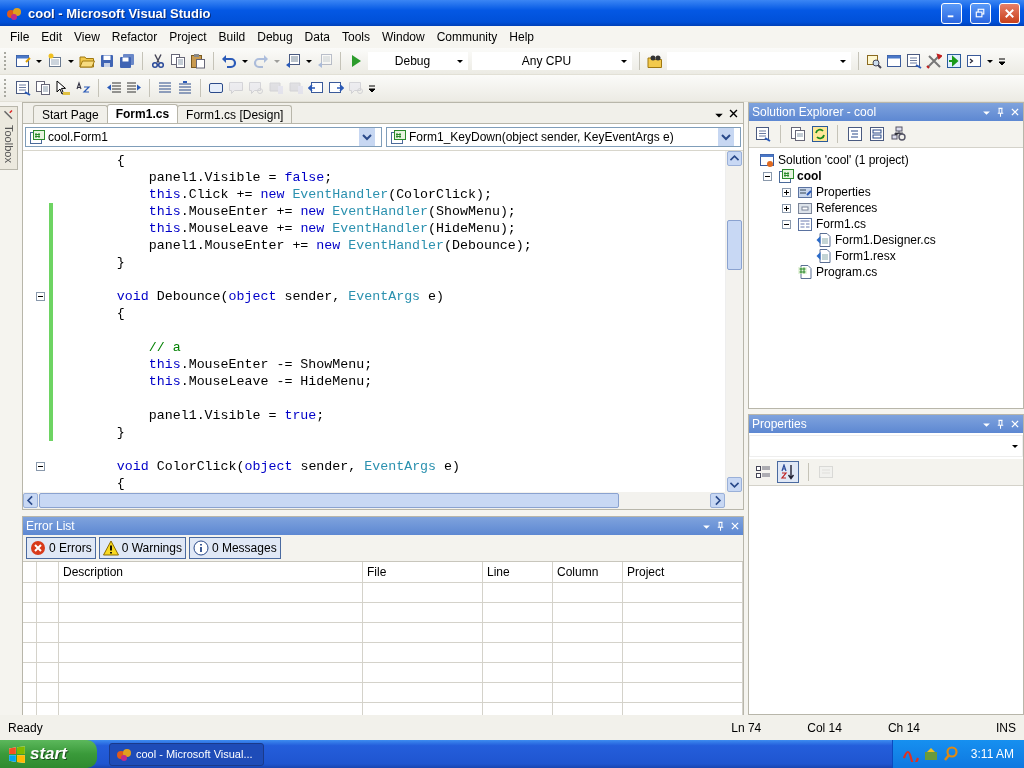  I want to click on tree-item: Program.cs, so click(847, 272).